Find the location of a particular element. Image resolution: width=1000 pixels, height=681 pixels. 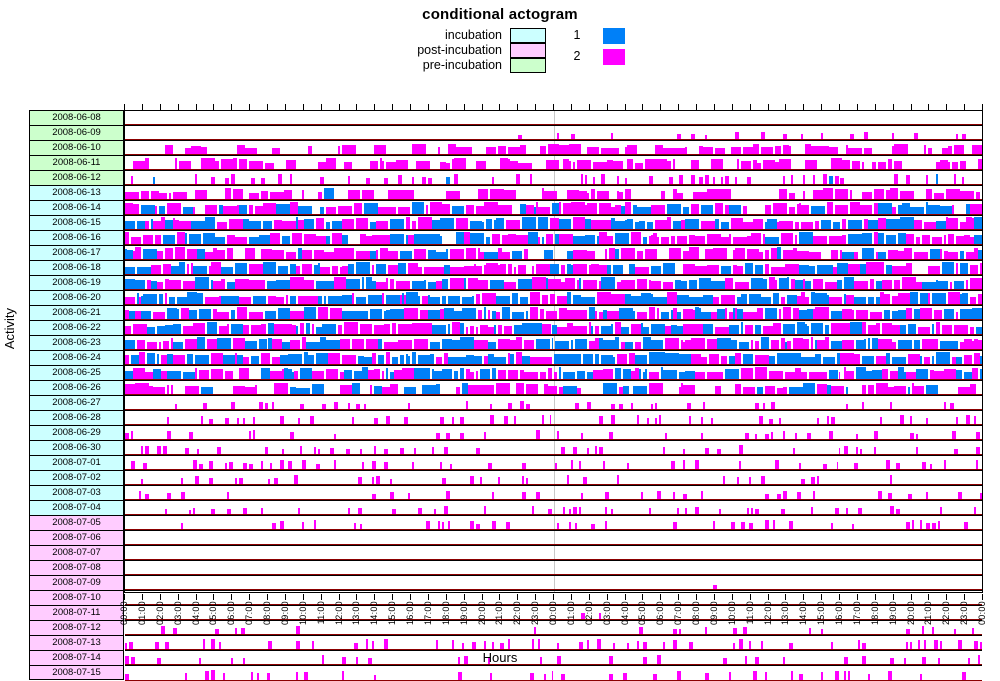

date-label: 2008-07-01 is located at coordinates (76, 462).